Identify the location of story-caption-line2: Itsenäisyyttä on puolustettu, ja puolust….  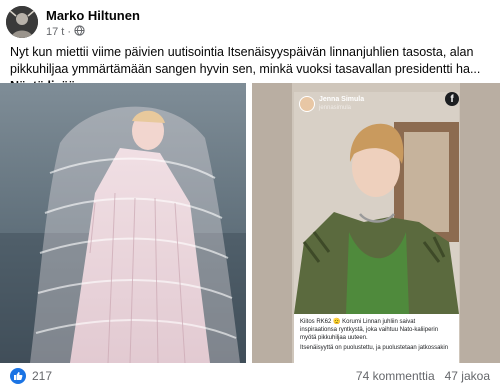
(374, 348).